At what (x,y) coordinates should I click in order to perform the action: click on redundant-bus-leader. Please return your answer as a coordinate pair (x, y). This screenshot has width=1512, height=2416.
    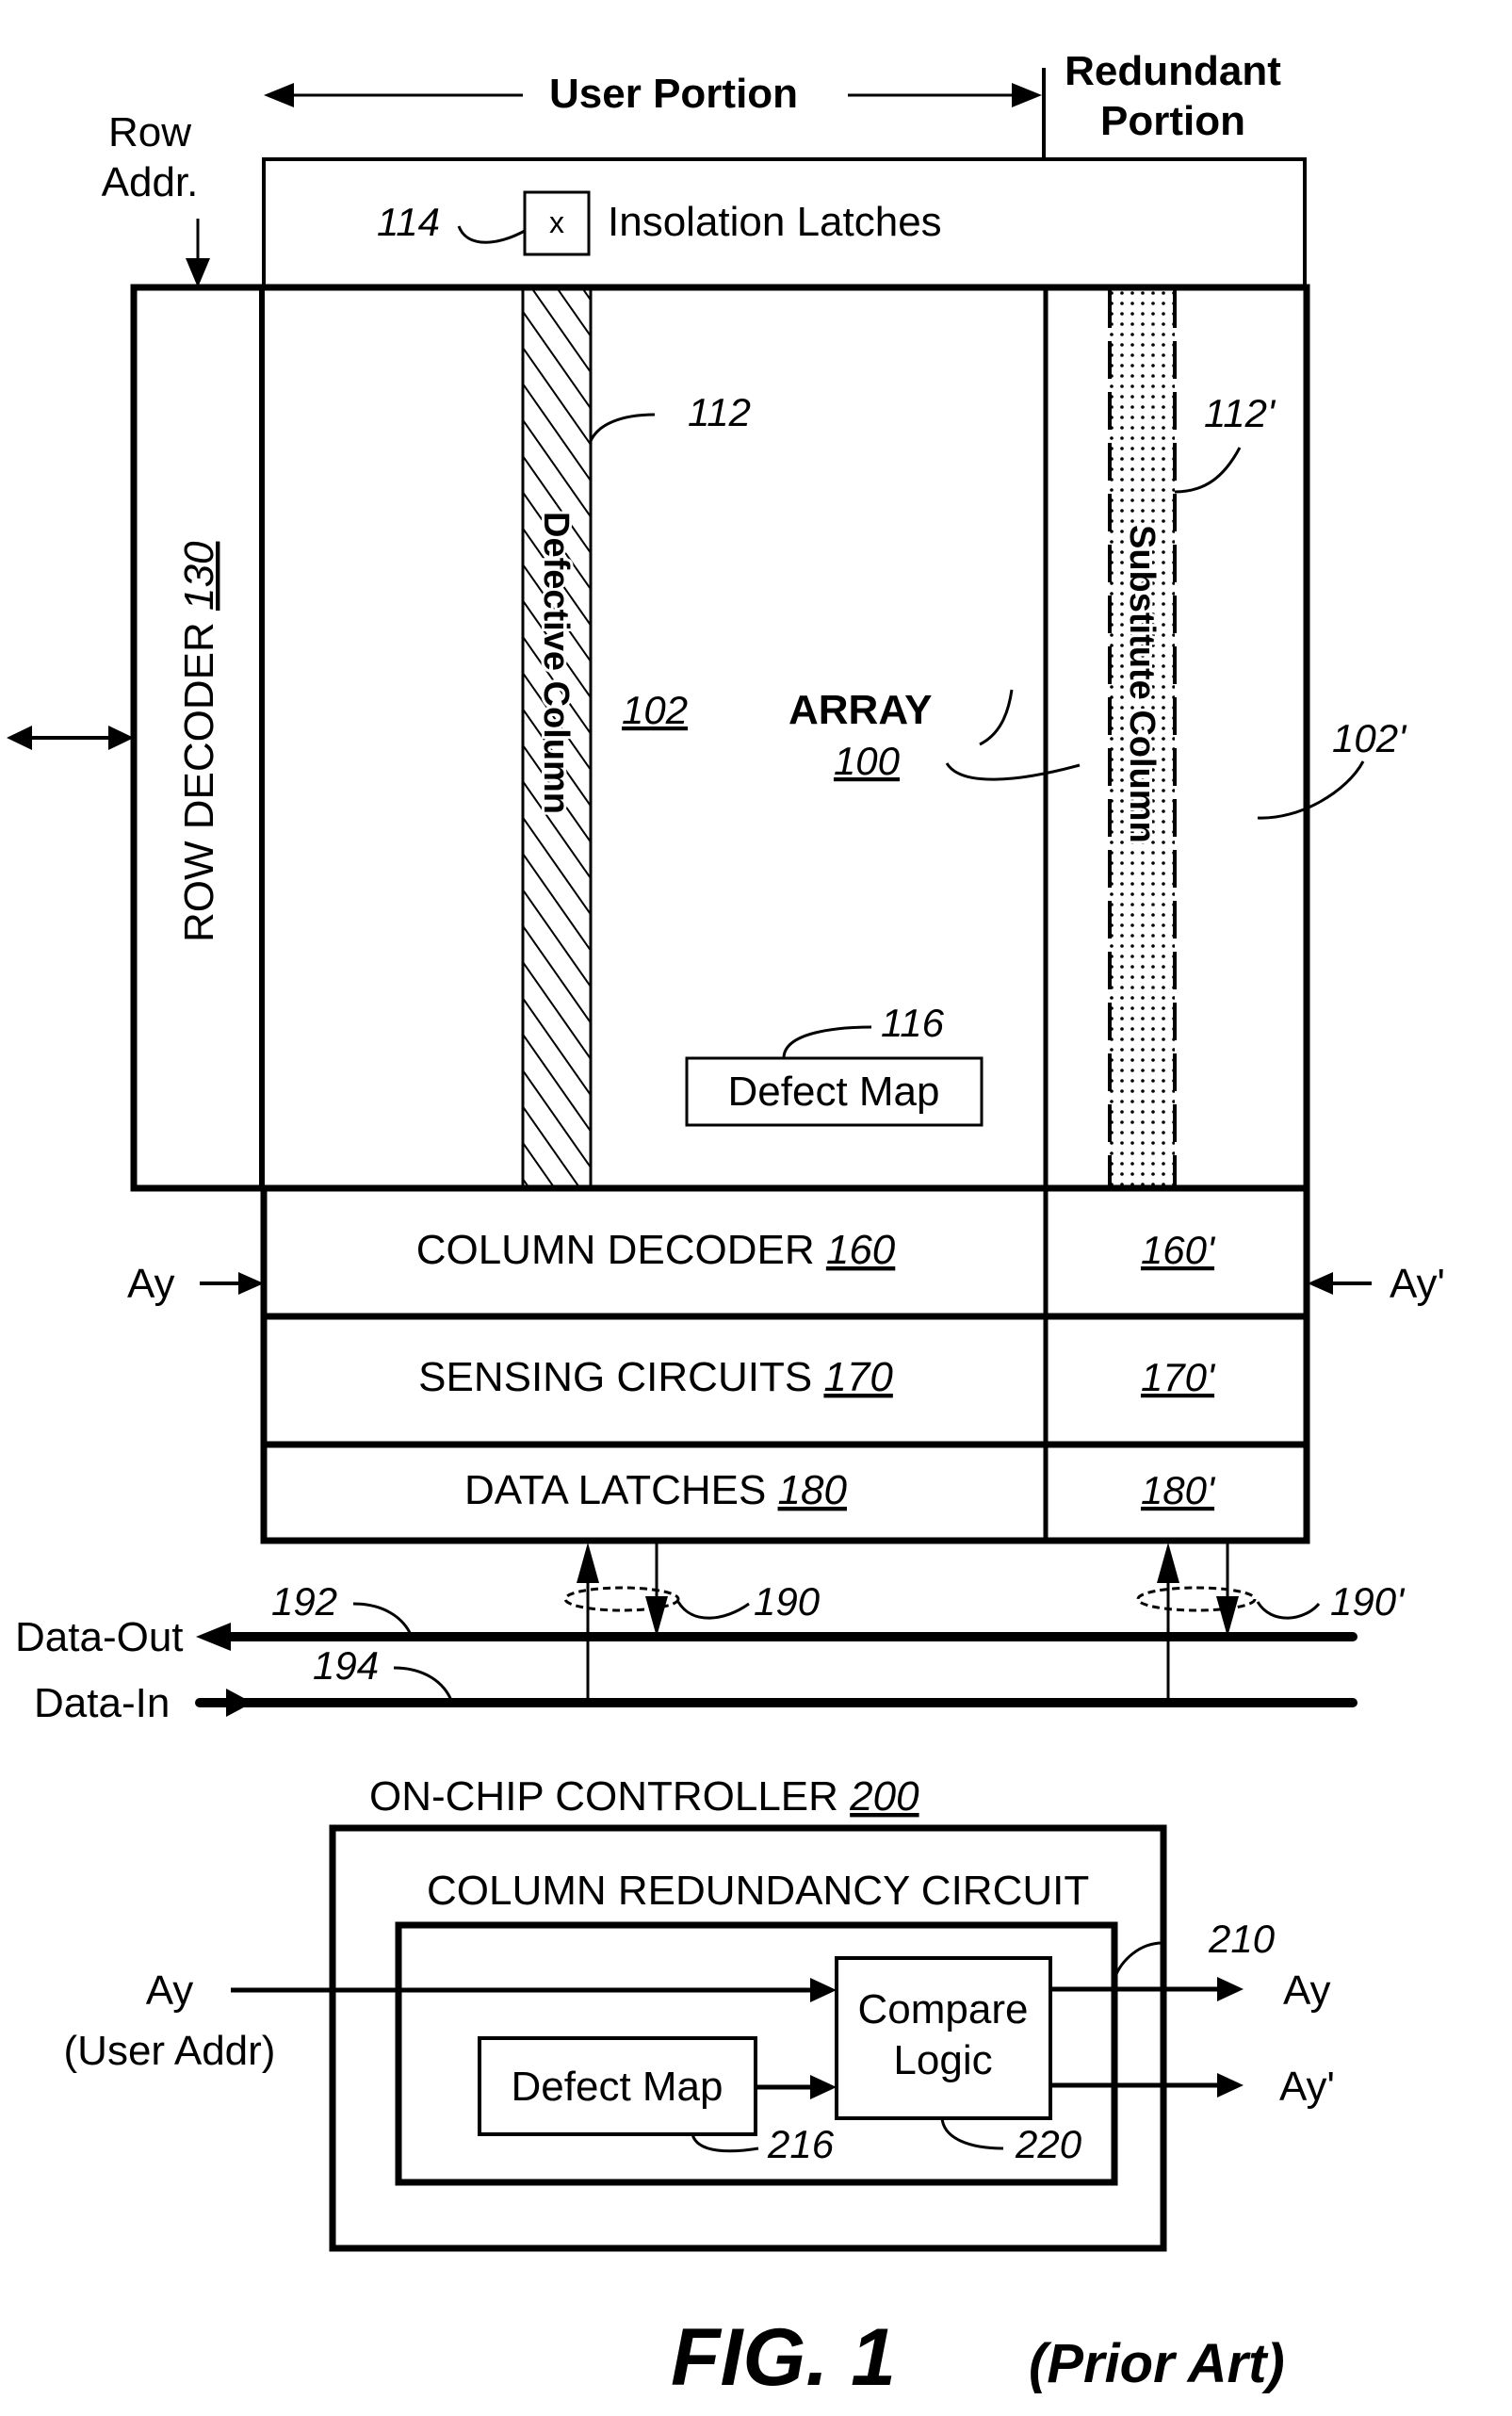
    Looking at the image, I should click on (1288, 1610).